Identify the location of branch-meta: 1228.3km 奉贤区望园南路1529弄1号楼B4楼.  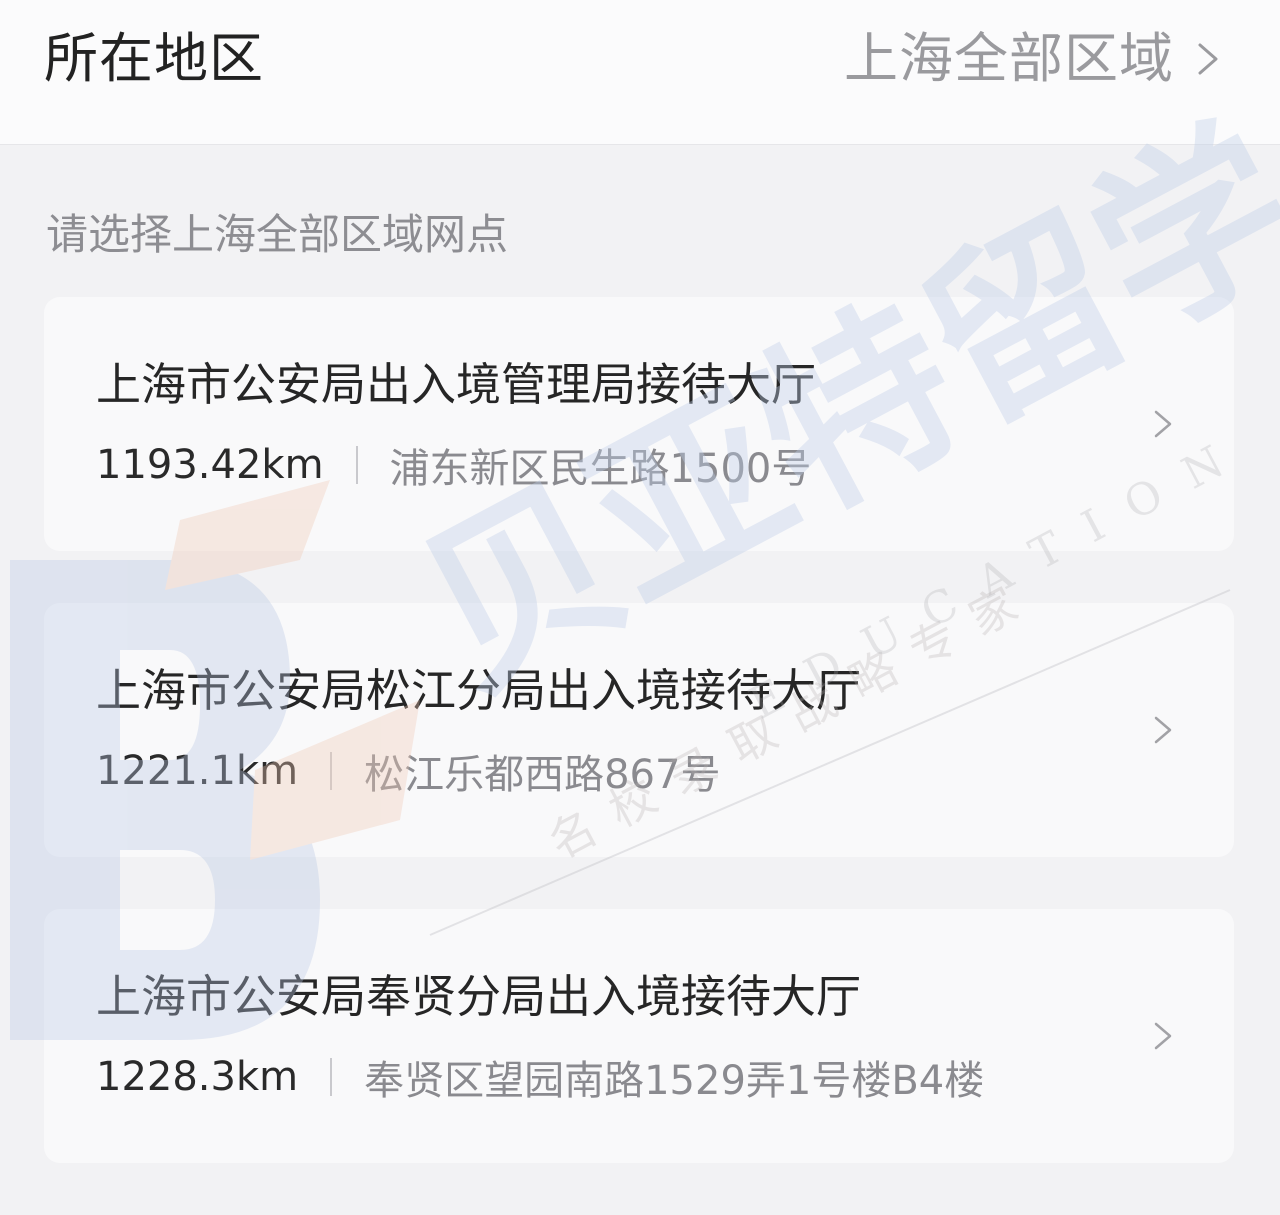
(540, 1077).